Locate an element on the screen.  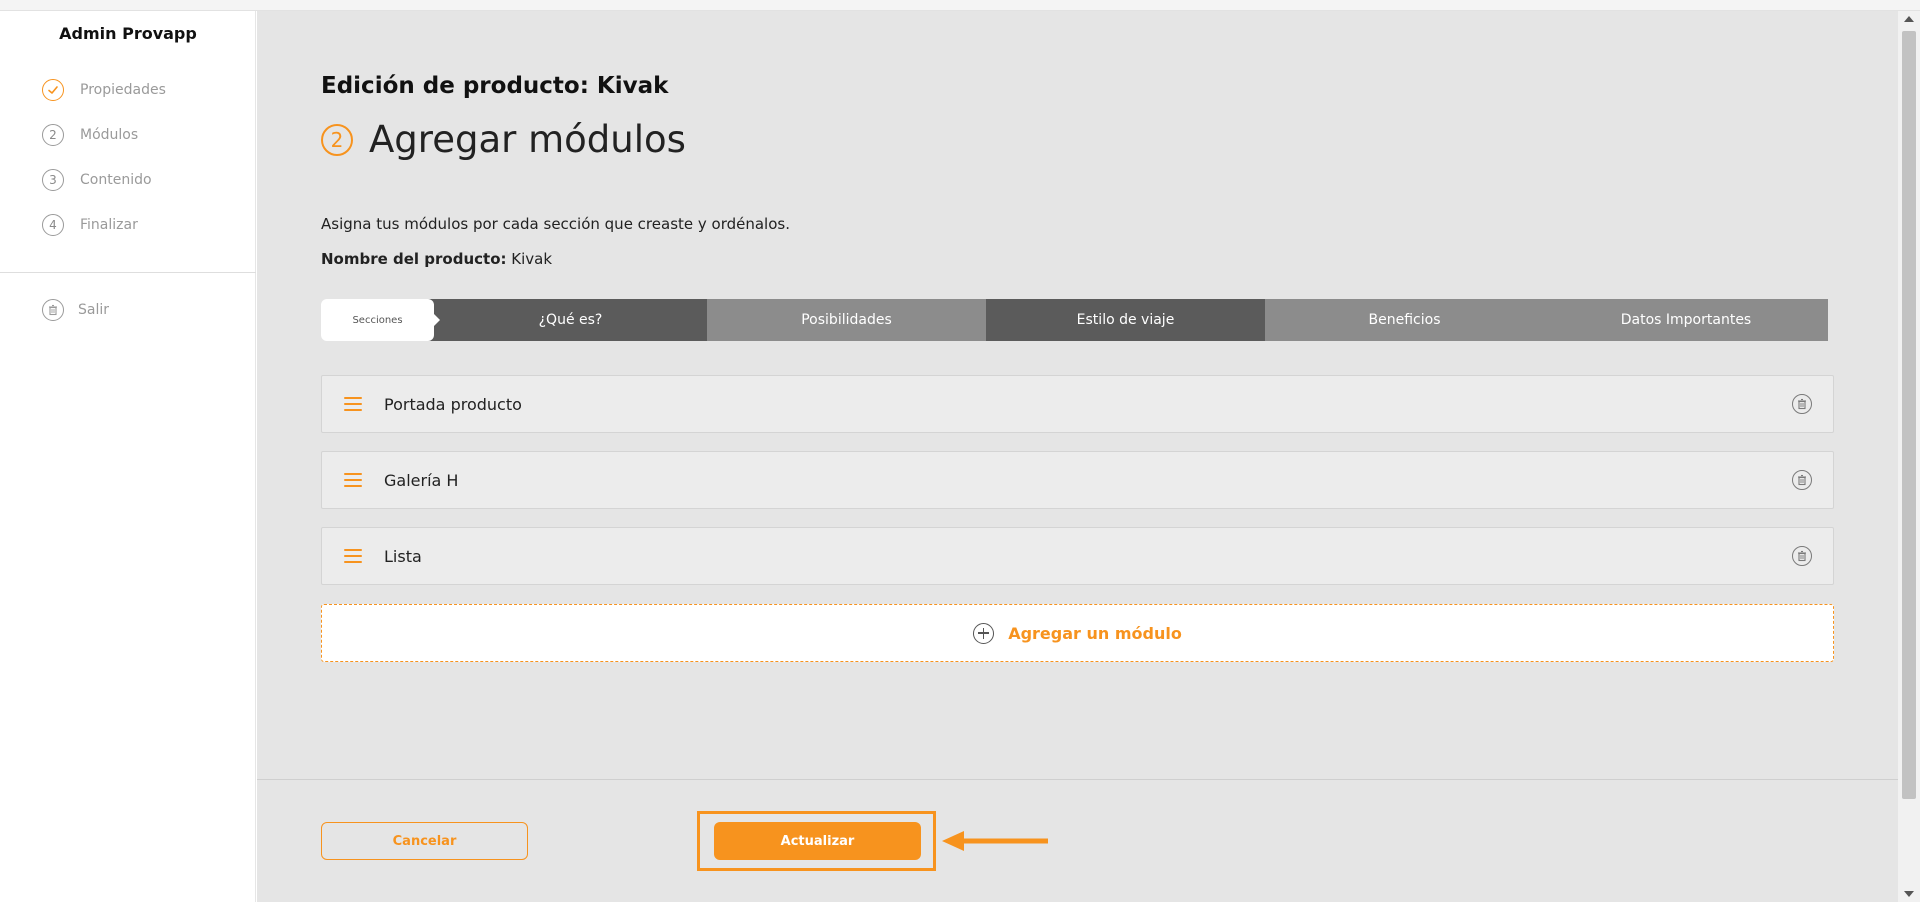
update-button: Actualizar is located at coordinates (817, 841).